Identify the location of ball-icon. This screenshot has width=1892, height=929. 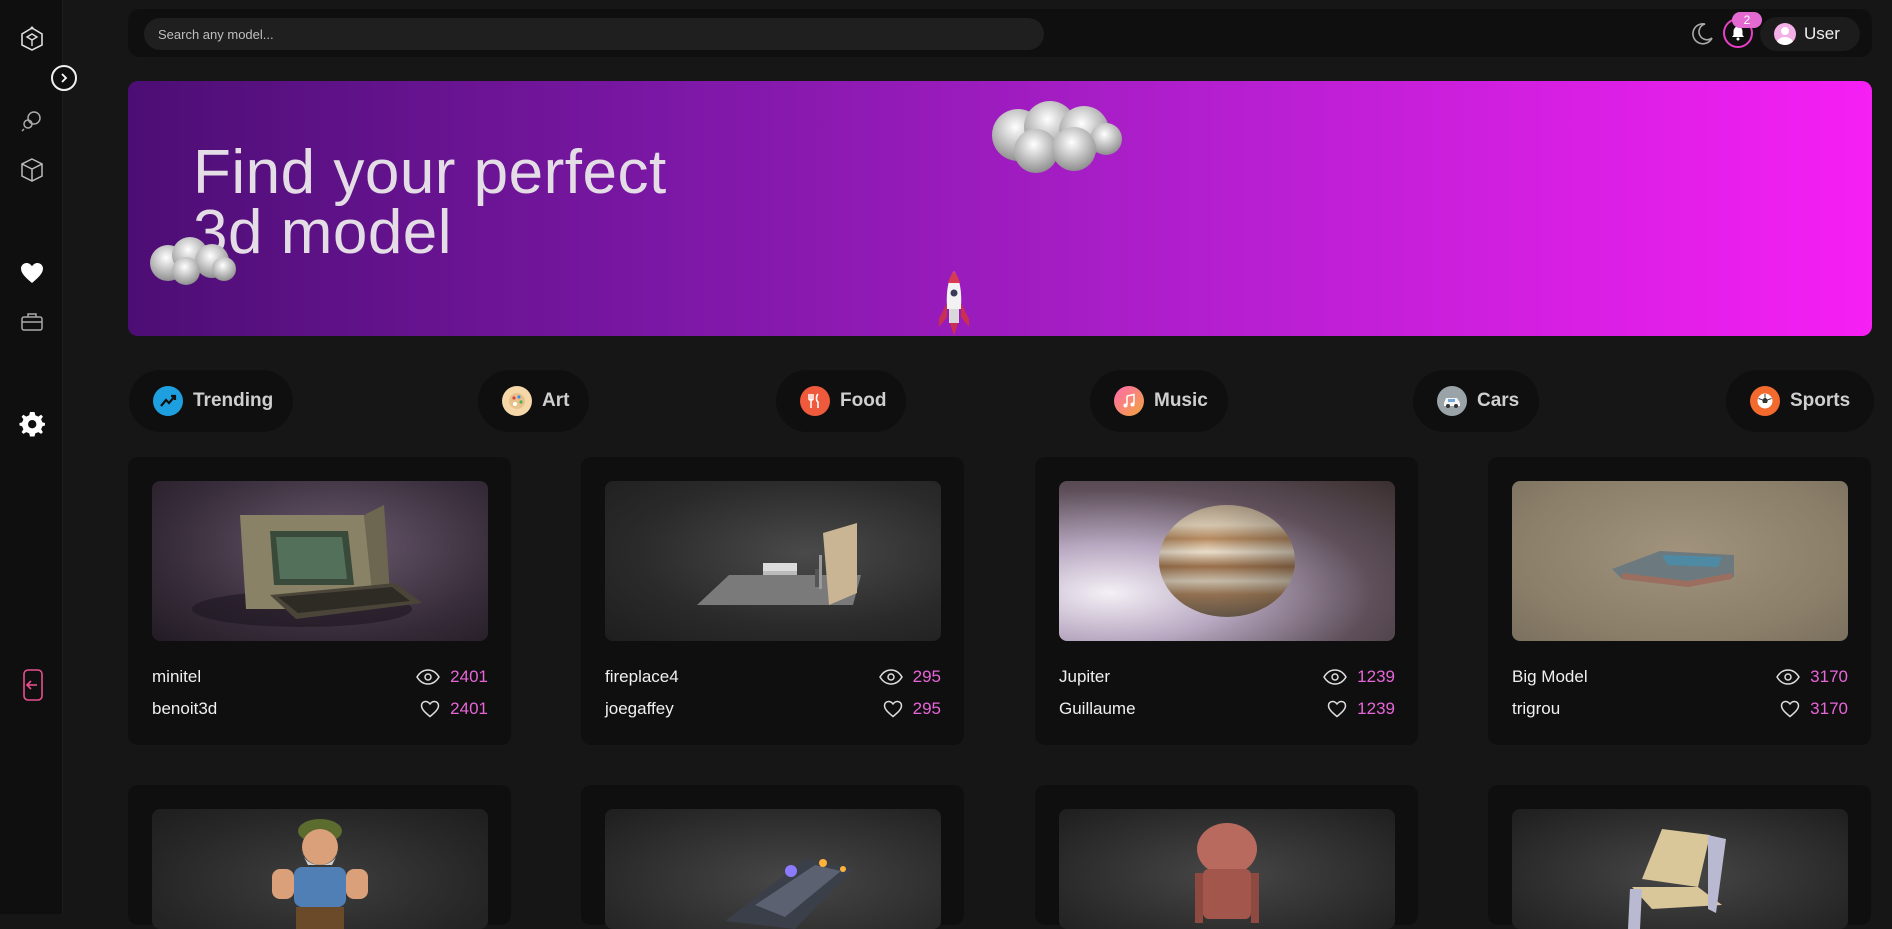
(1765, 401).